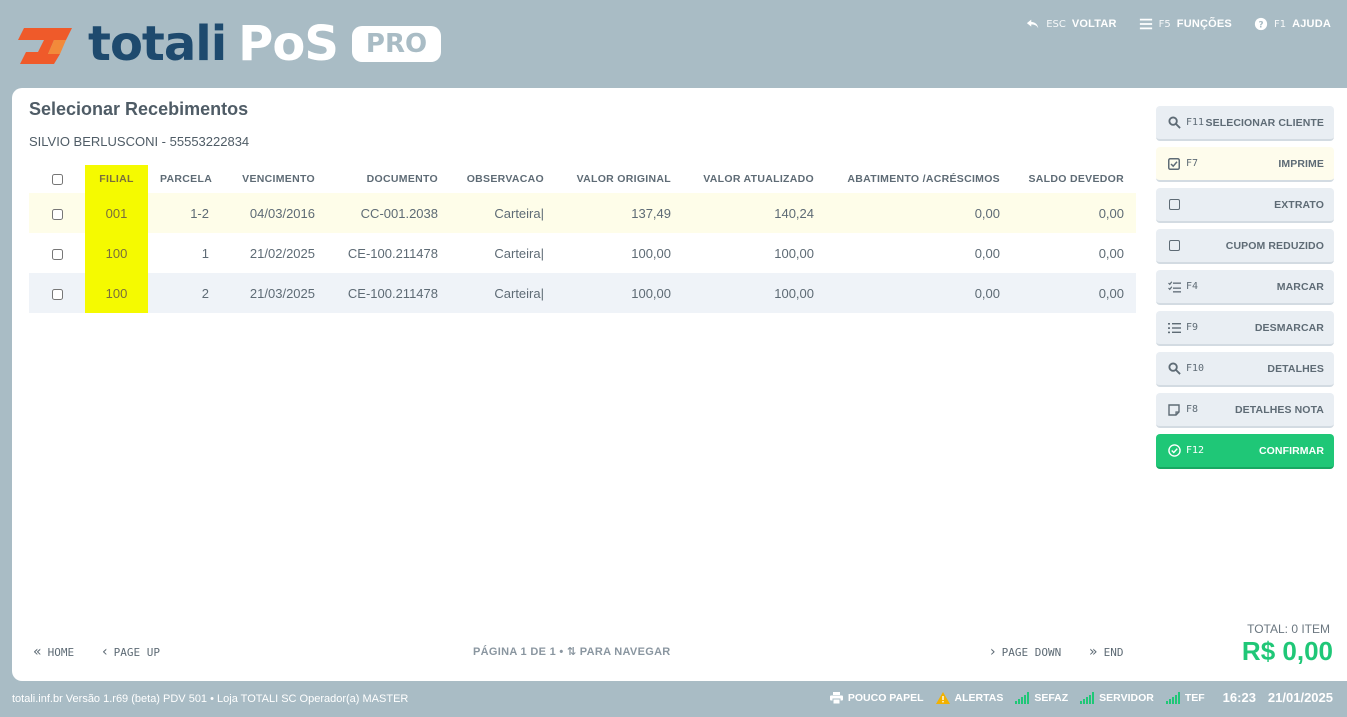 The height and width of the screenshot is (717, 1347). What do you see at coordinates (205, 293) in the screenshot?
I see `cell-parcela: 2` at bounding box center [205, 293].